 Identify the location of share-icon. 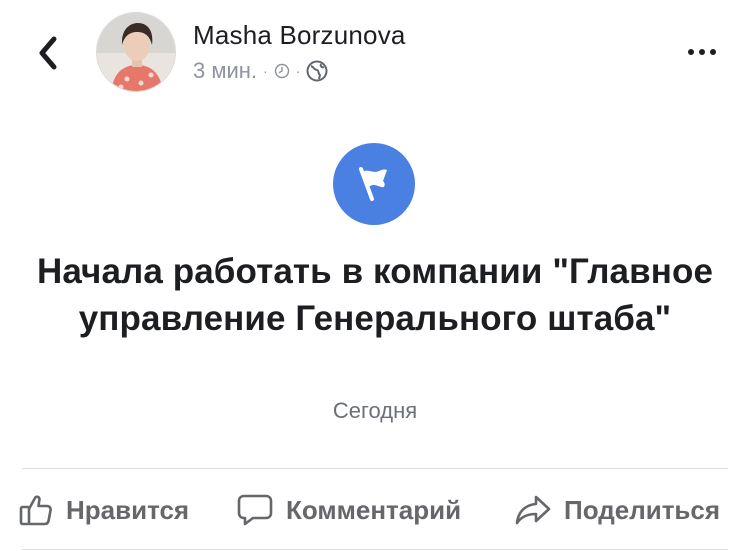
(533, 510).